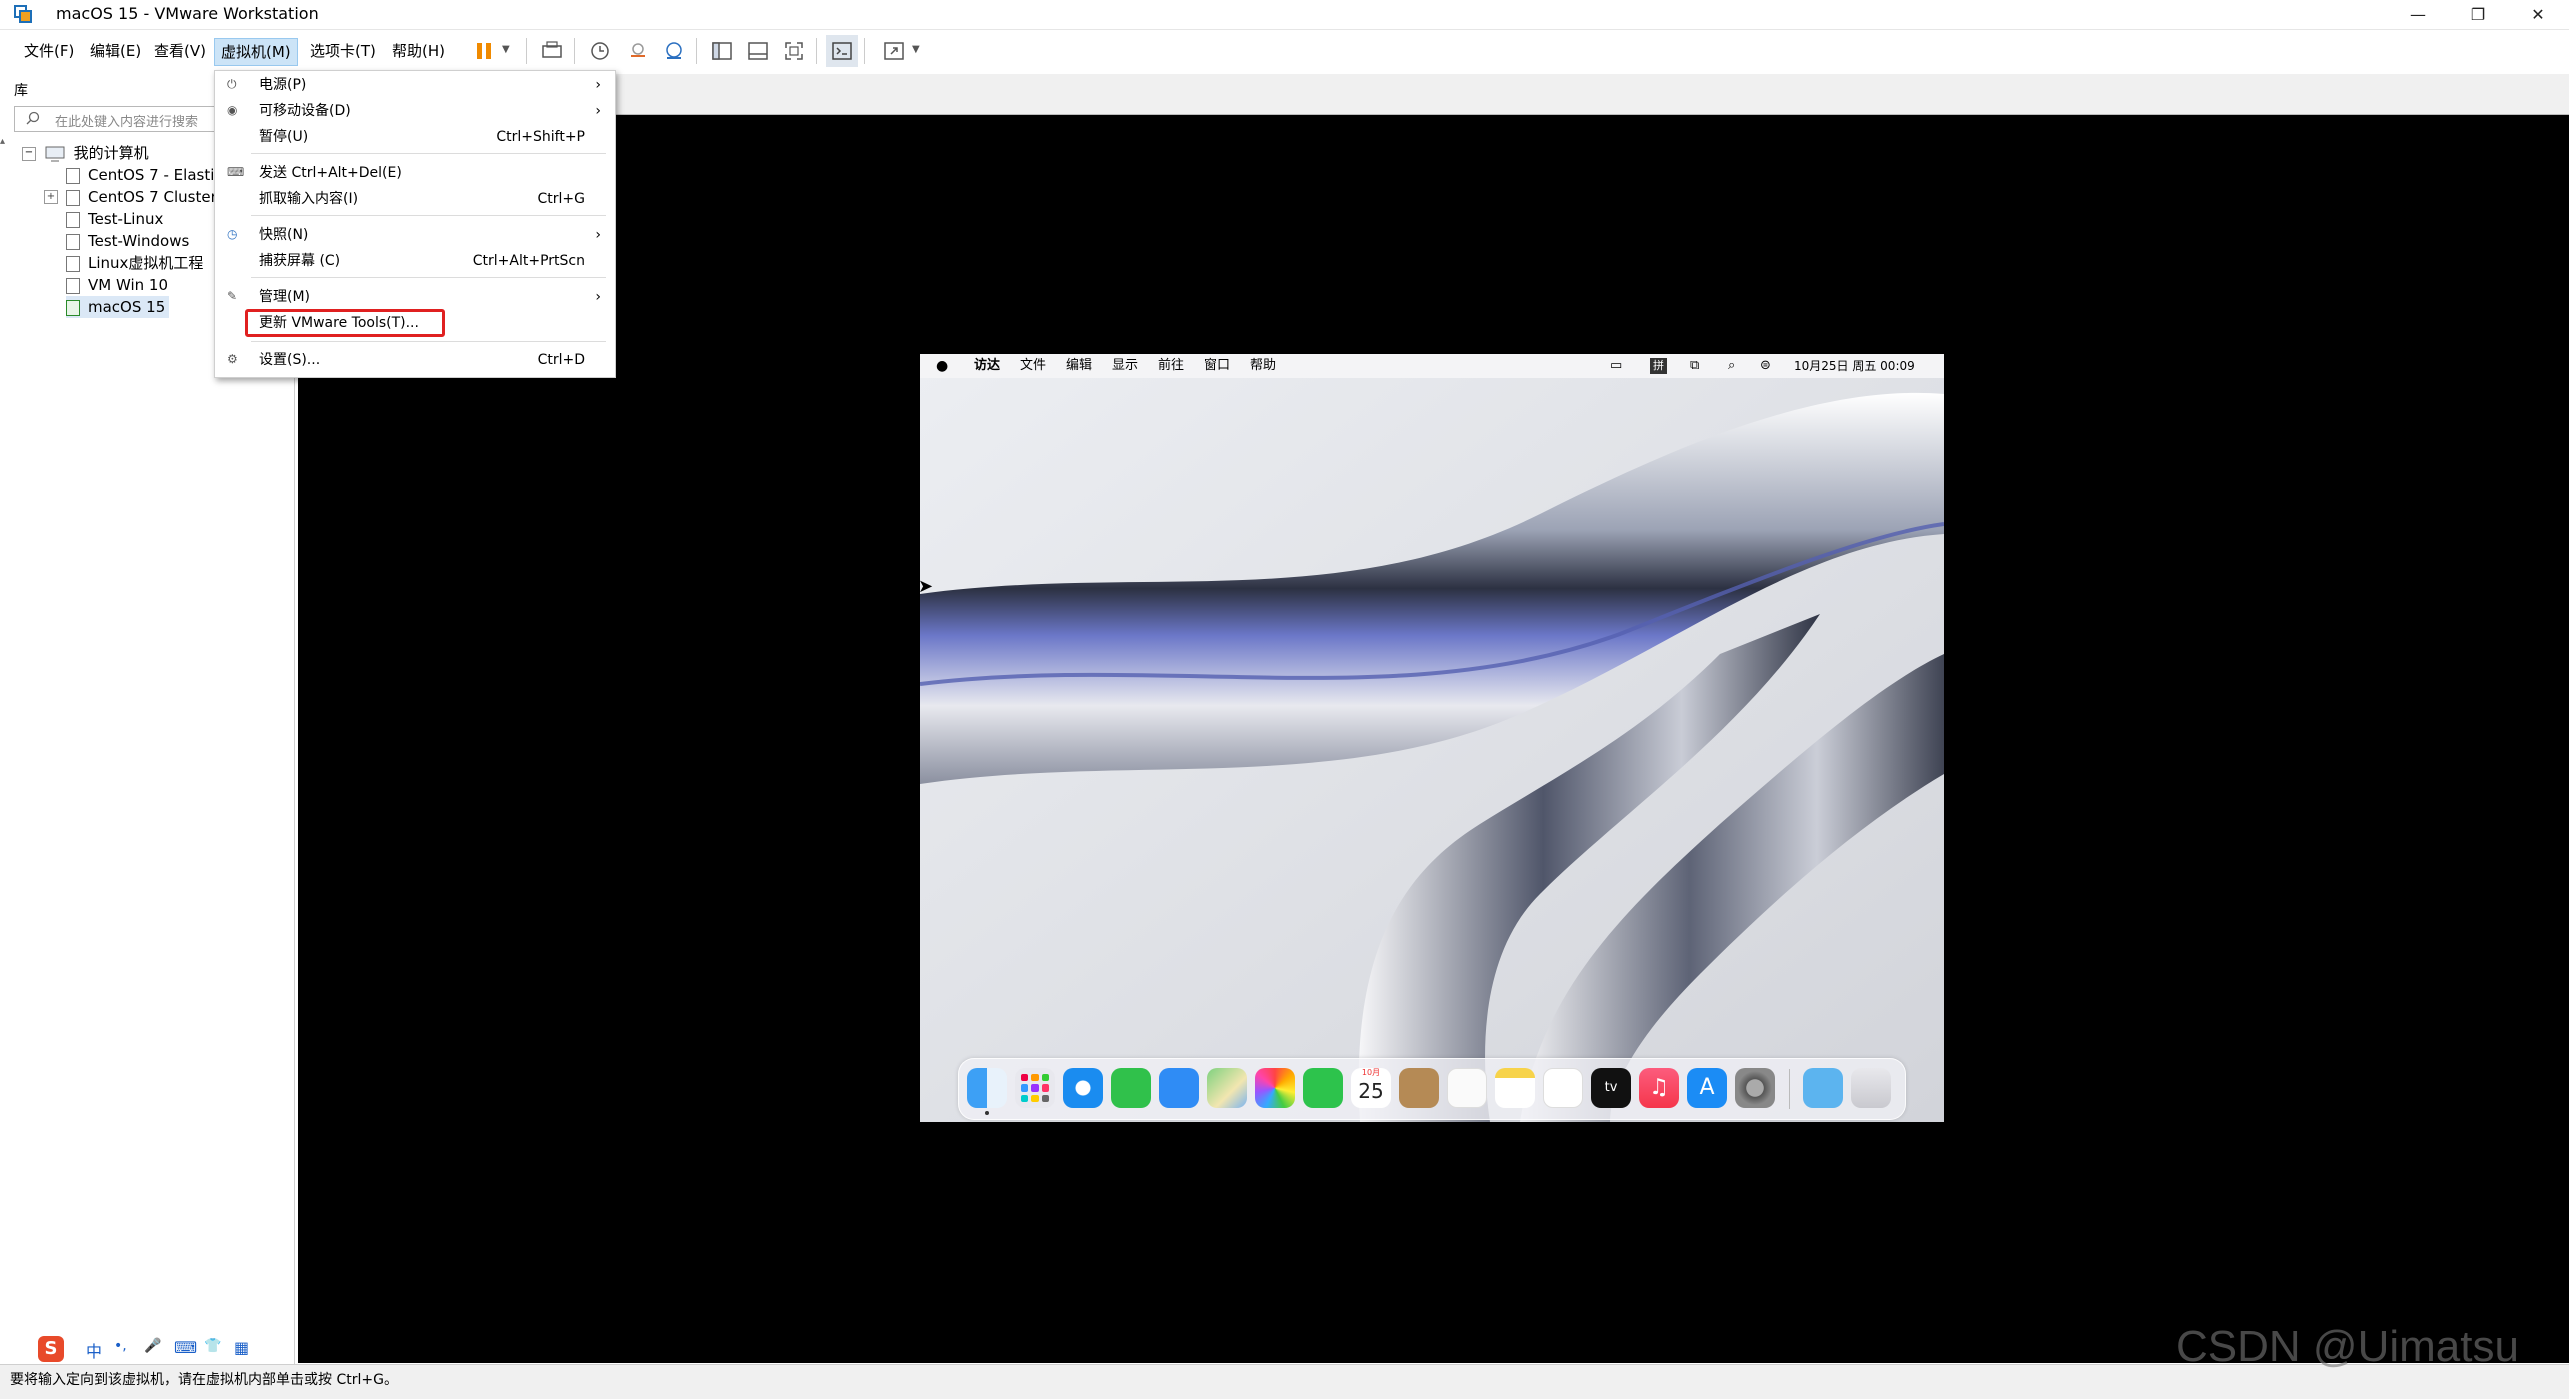 The image size is (2569, 1399). What do you see at coordinates (1227, 1088) in the screenshot?
I see `maps-icon` at bounding box center [1227, 1088].